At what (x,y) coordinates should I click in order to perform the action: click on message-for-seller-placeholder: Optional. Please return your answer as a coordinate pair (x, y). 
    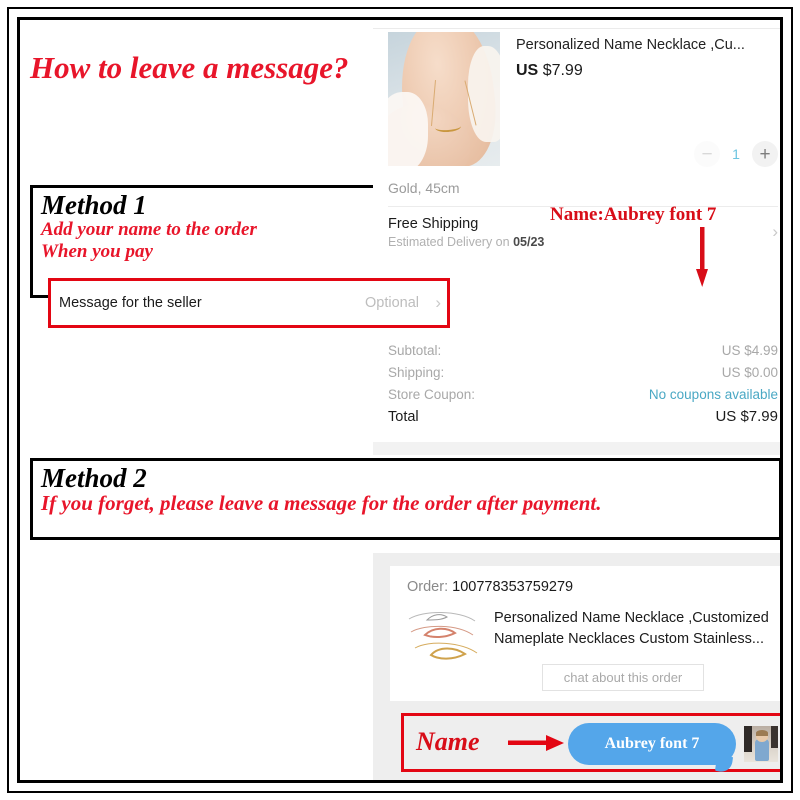
    Looking at the image, I should click on (391, 303).